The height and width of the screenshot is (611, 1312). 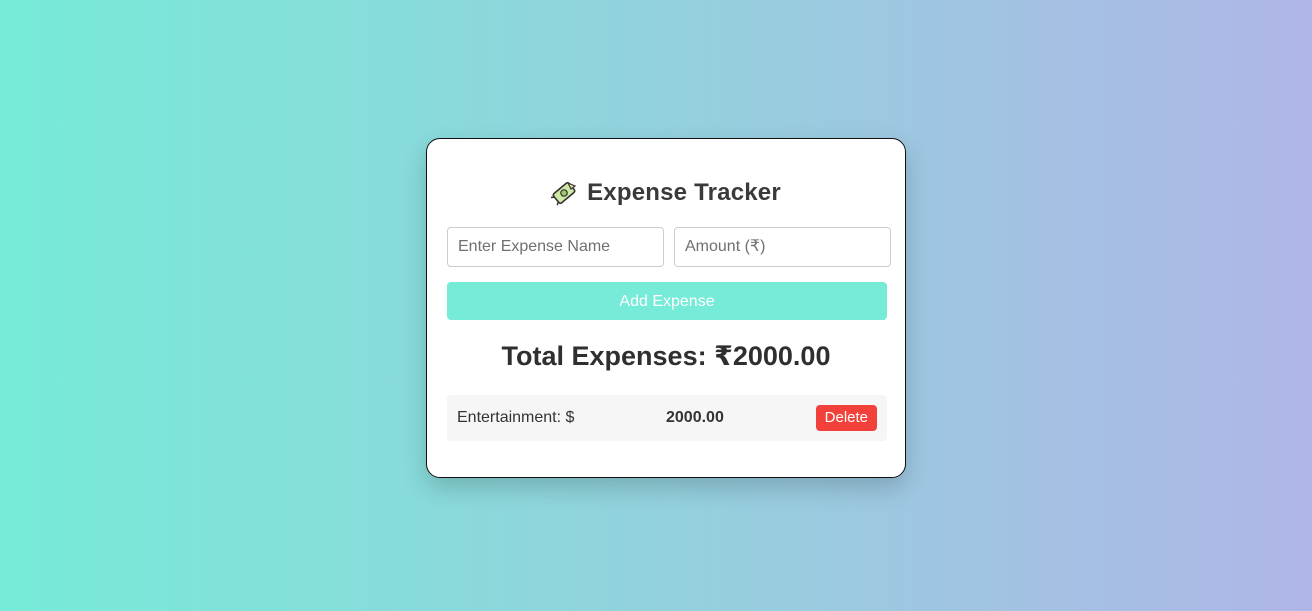 What do you see at coordinates (666, 356) in the screenshot?
I see `total-expenses: Total Expenses: ₹2000.00` at bounding box center [666, 356].